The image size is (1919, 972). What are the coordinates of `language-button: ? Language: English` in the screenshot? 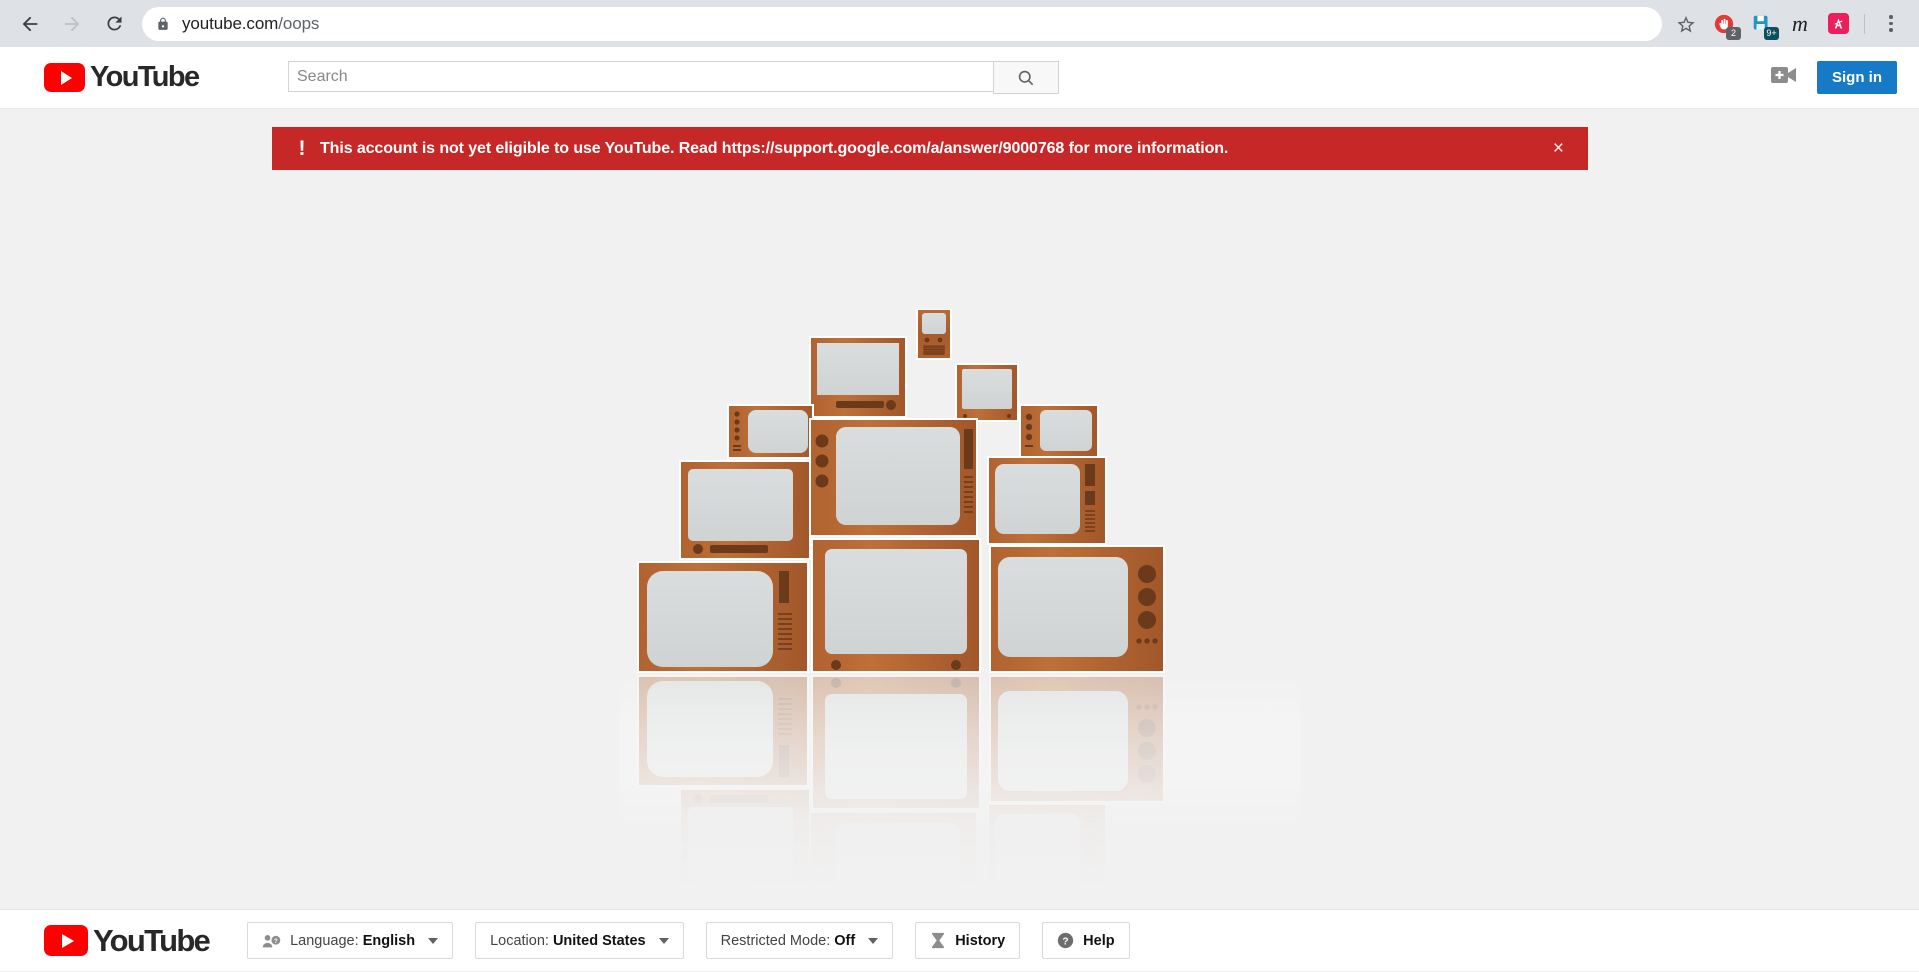 It's located at (350, 940).